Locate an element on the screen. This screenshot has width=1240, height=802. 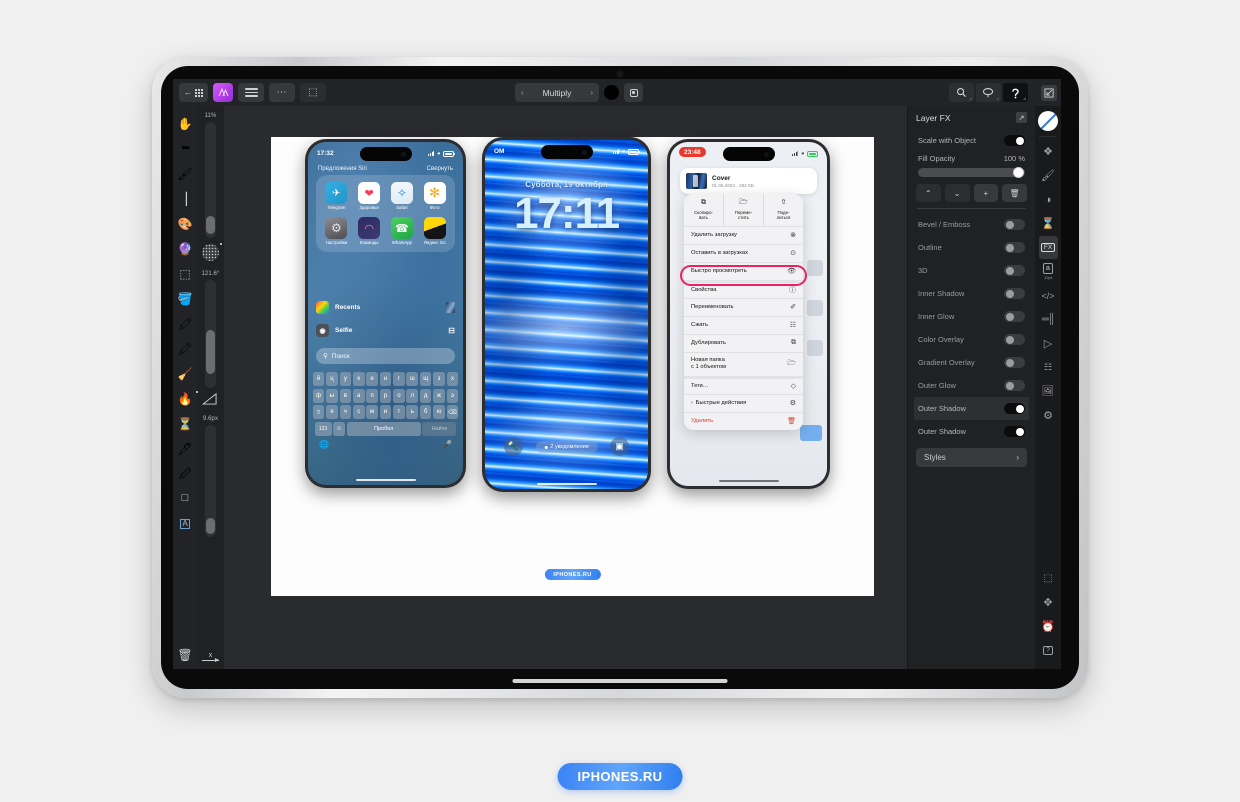
keyboard-key: ф is located at coordinates (318, 395).